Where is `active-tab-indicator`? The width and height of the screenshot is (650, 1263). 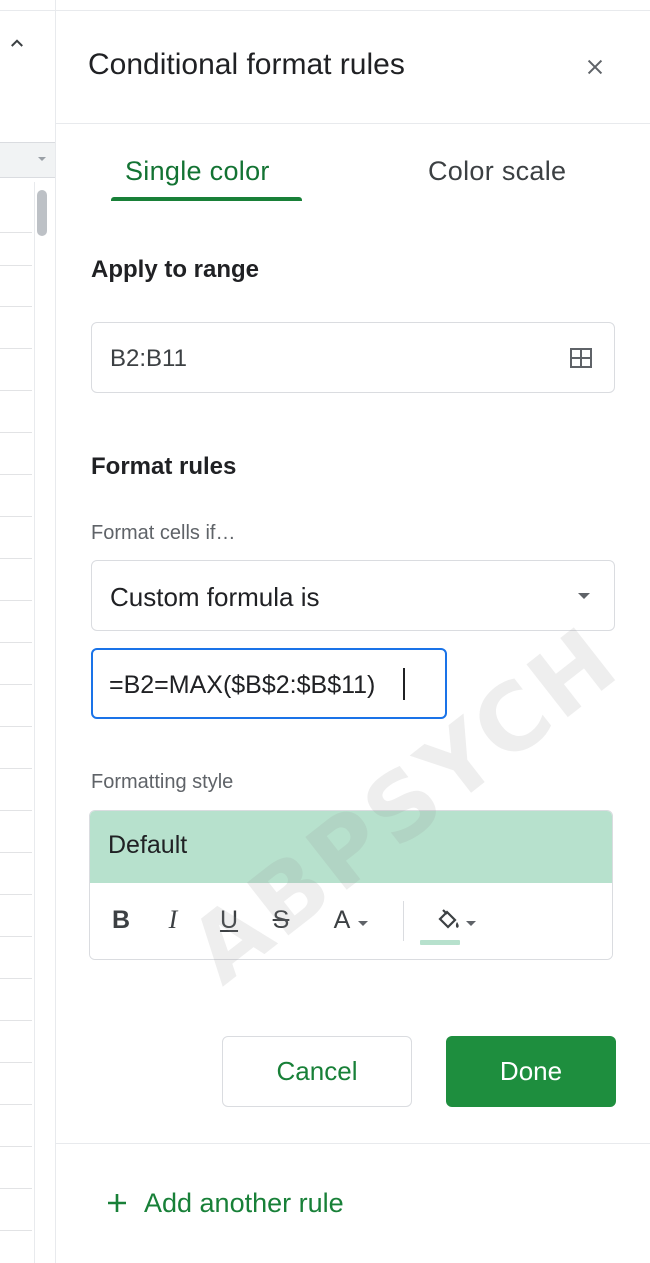
active-tab-indicator is located at coordinates (206, 199).